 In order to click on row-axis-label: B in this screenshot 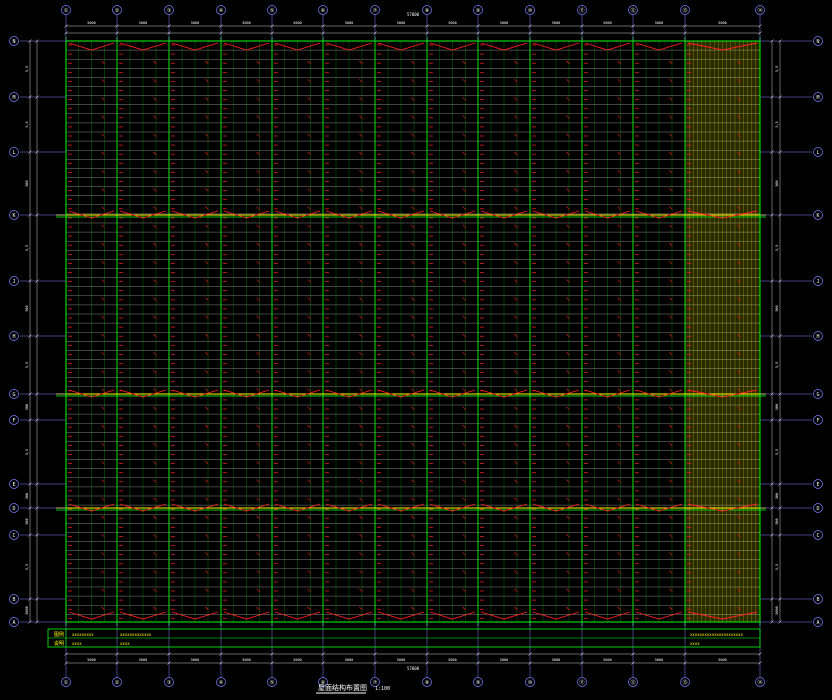, I will do `click(817, 600)`.